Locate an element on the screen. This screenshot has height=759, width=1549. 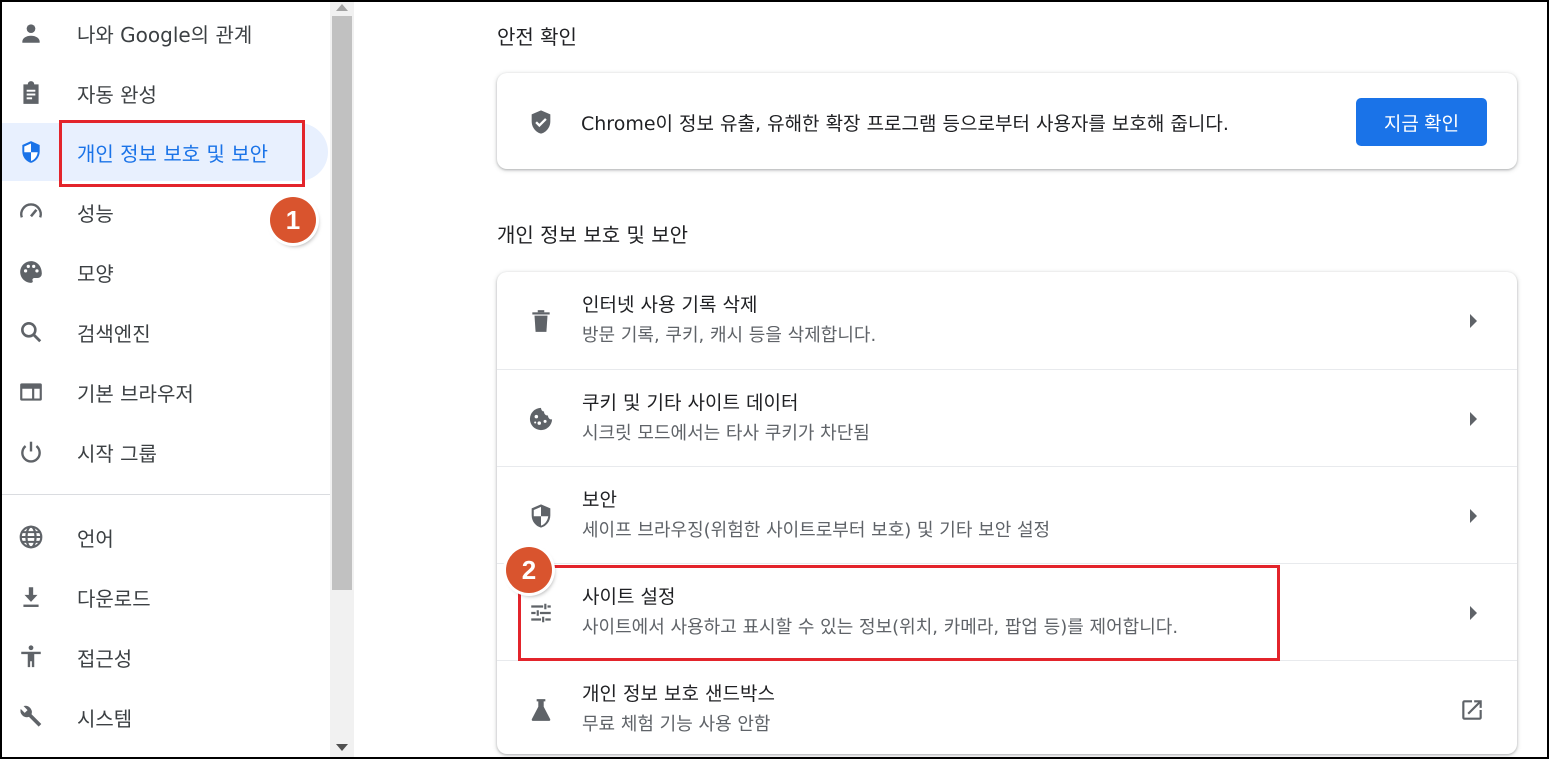
row-subtitle: 시크릿 모드에서는 타사 쿠키가 차단됨 is located at coordinates (726, 433).